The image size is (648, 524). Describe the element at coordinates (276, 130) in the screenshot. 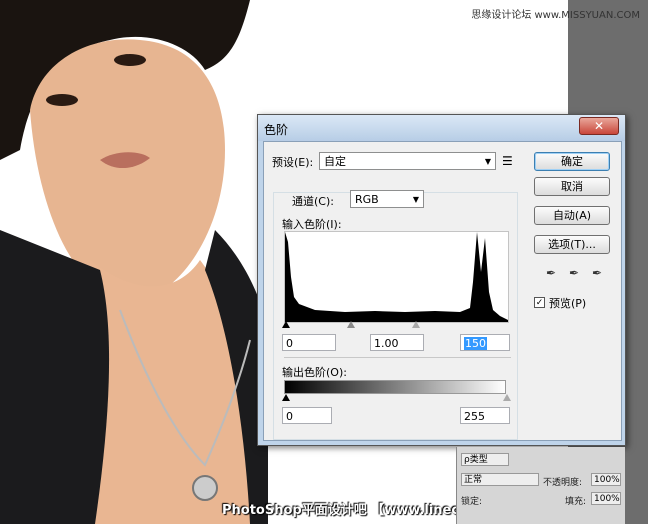

I see `dialog-title: 色阶` at that location.